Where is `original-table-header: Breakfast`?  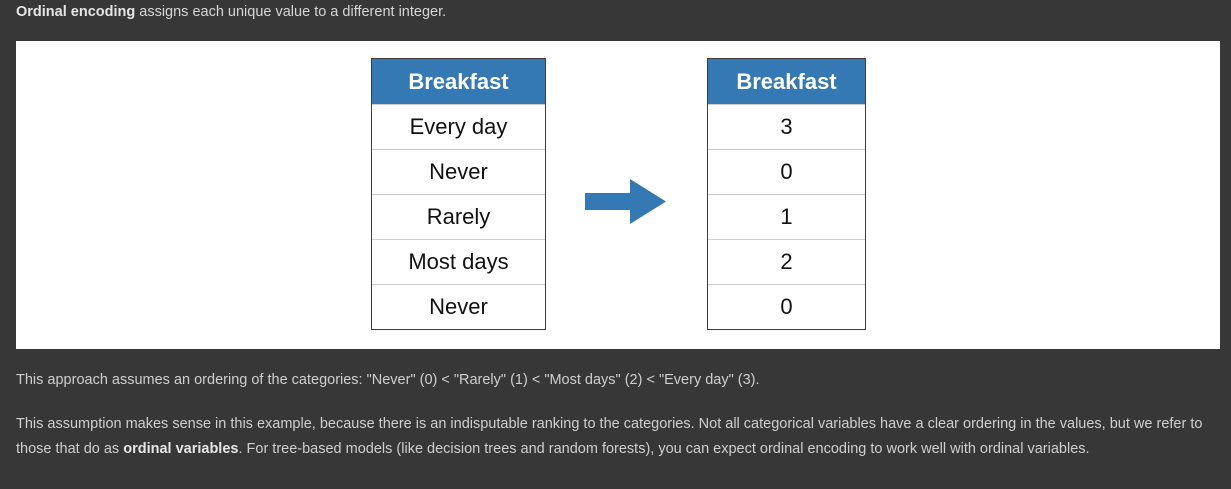 original-table-header: Breakfast is located at coordinates (458, 81).